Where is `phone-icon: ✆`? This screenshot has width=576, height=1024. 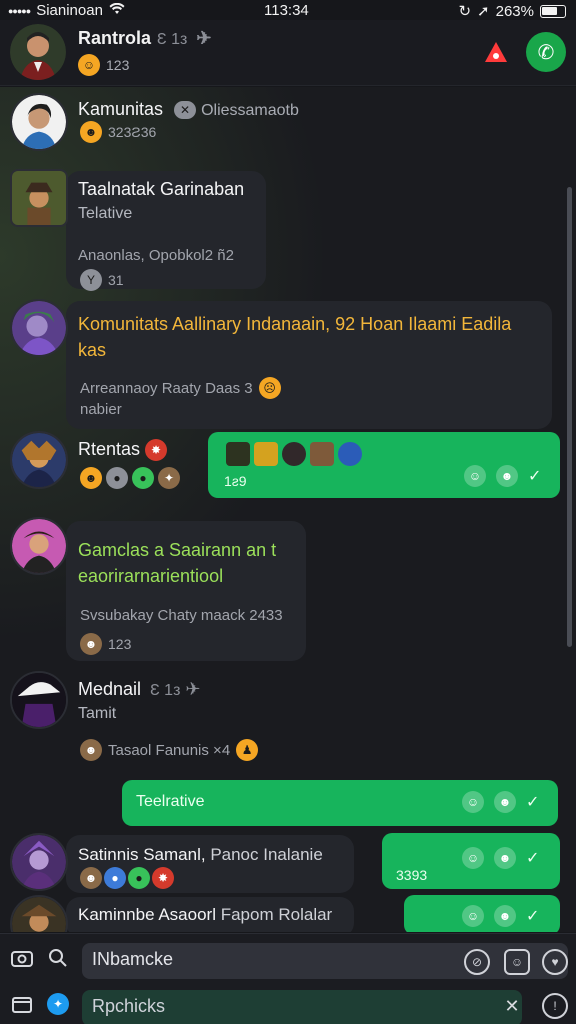 phone-icon: ✆ is located at coordinates (546, 52).